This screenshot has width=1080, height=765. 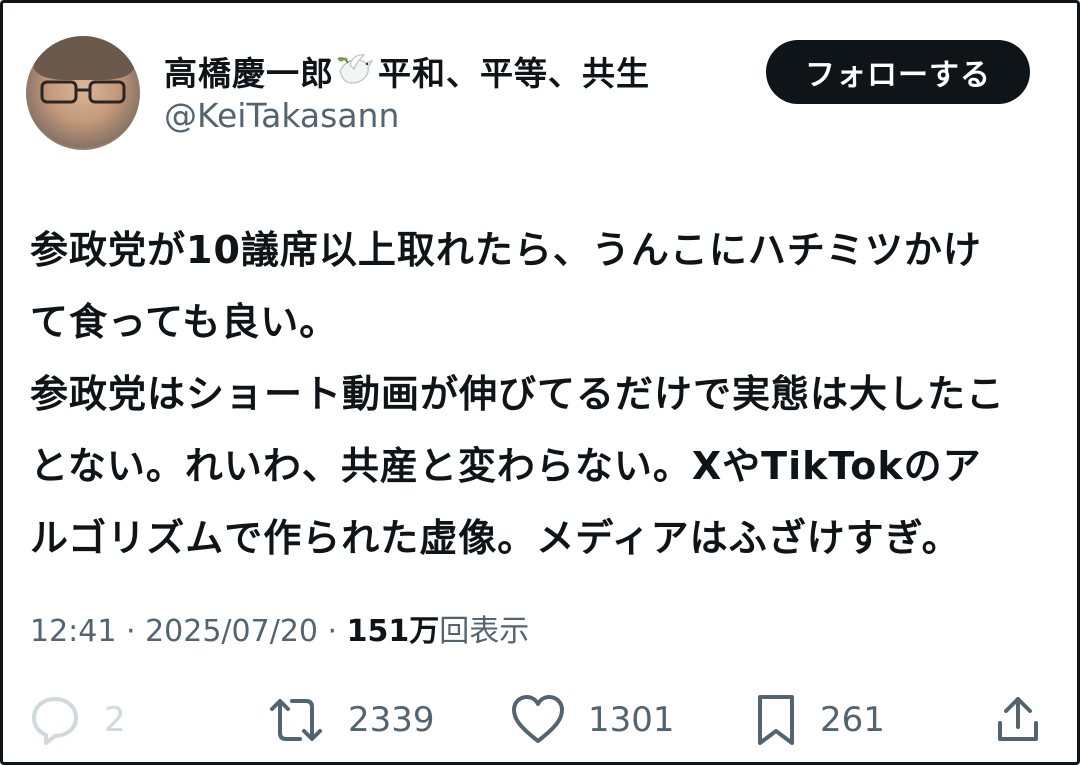 What do you see at coordinates (115, 720) in the screenshot?
I see `reply-count: 2` at bounding box center [115, 720].